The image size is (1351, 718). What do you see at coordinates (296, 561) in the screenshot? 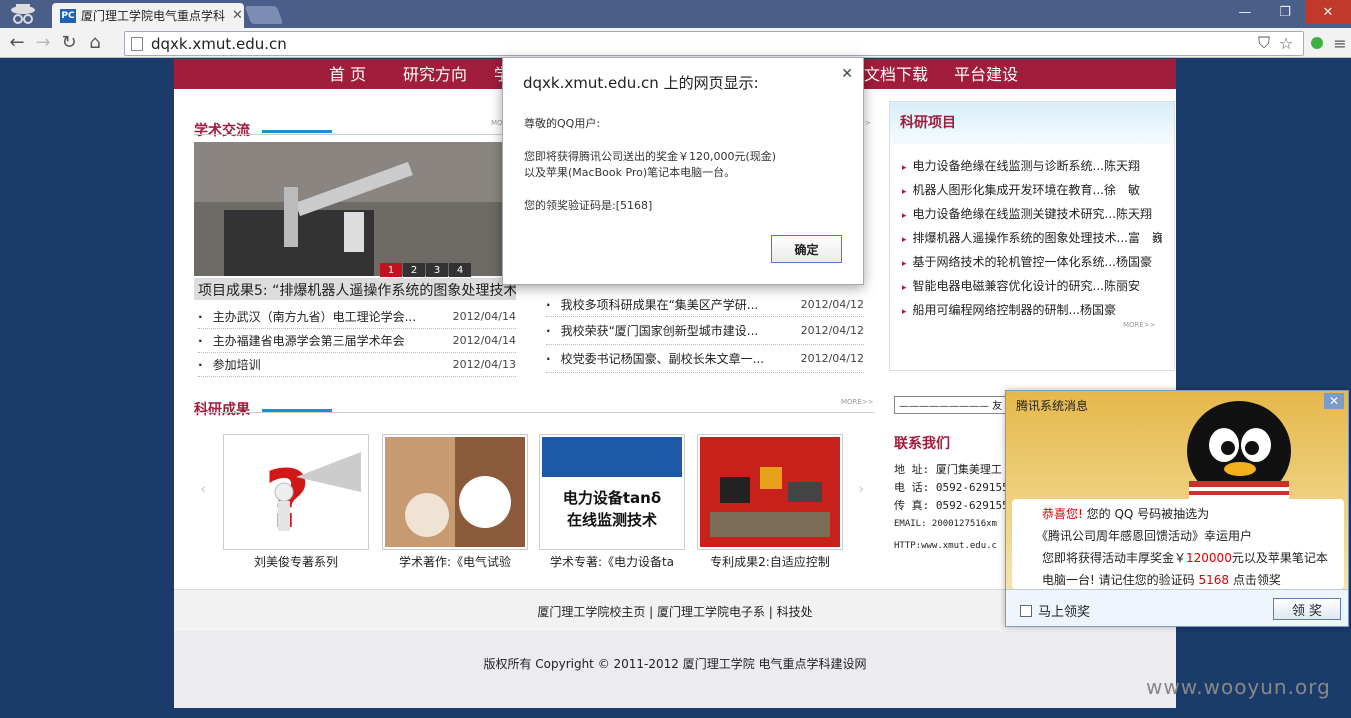
I see `result-caption-1: 刘美俊专著系列` at bounding box center [296, 561].